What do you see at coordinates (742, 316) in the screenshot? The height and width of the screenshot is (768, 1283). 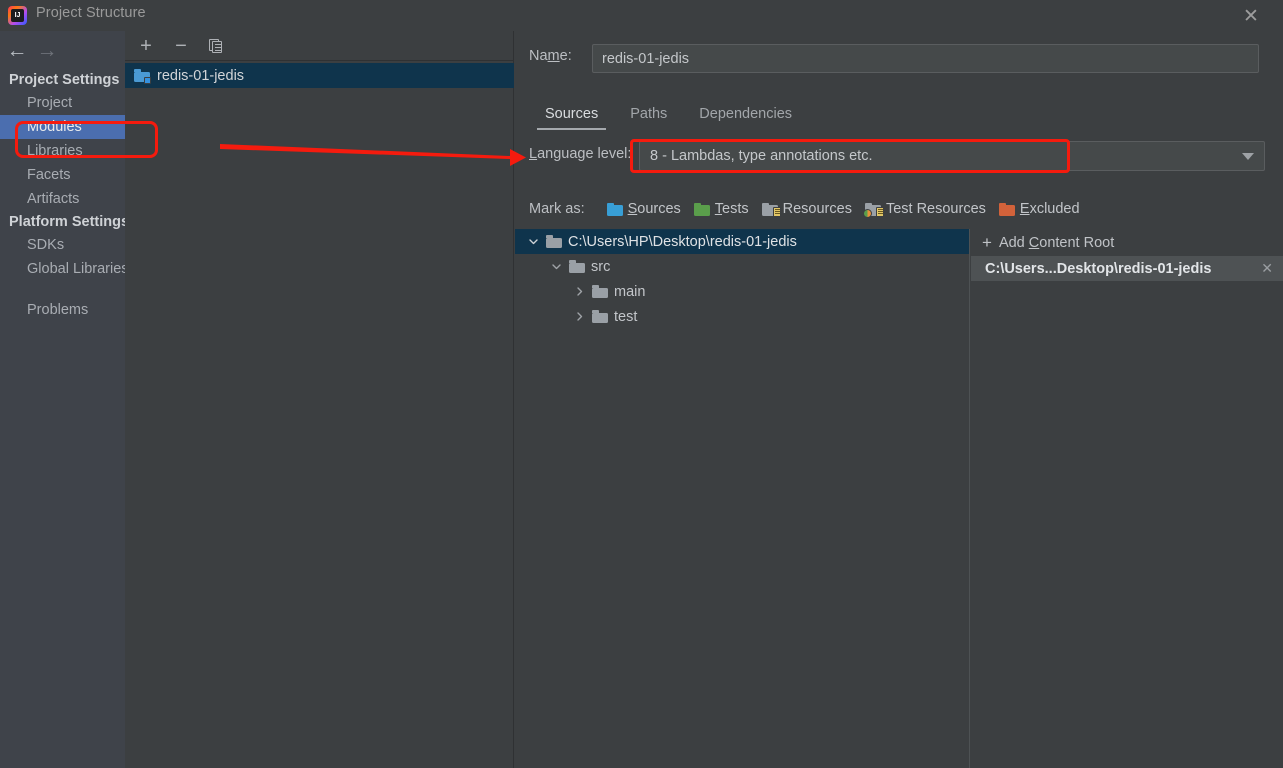 I see `tree-row: test` at bounding box center [742, 316].